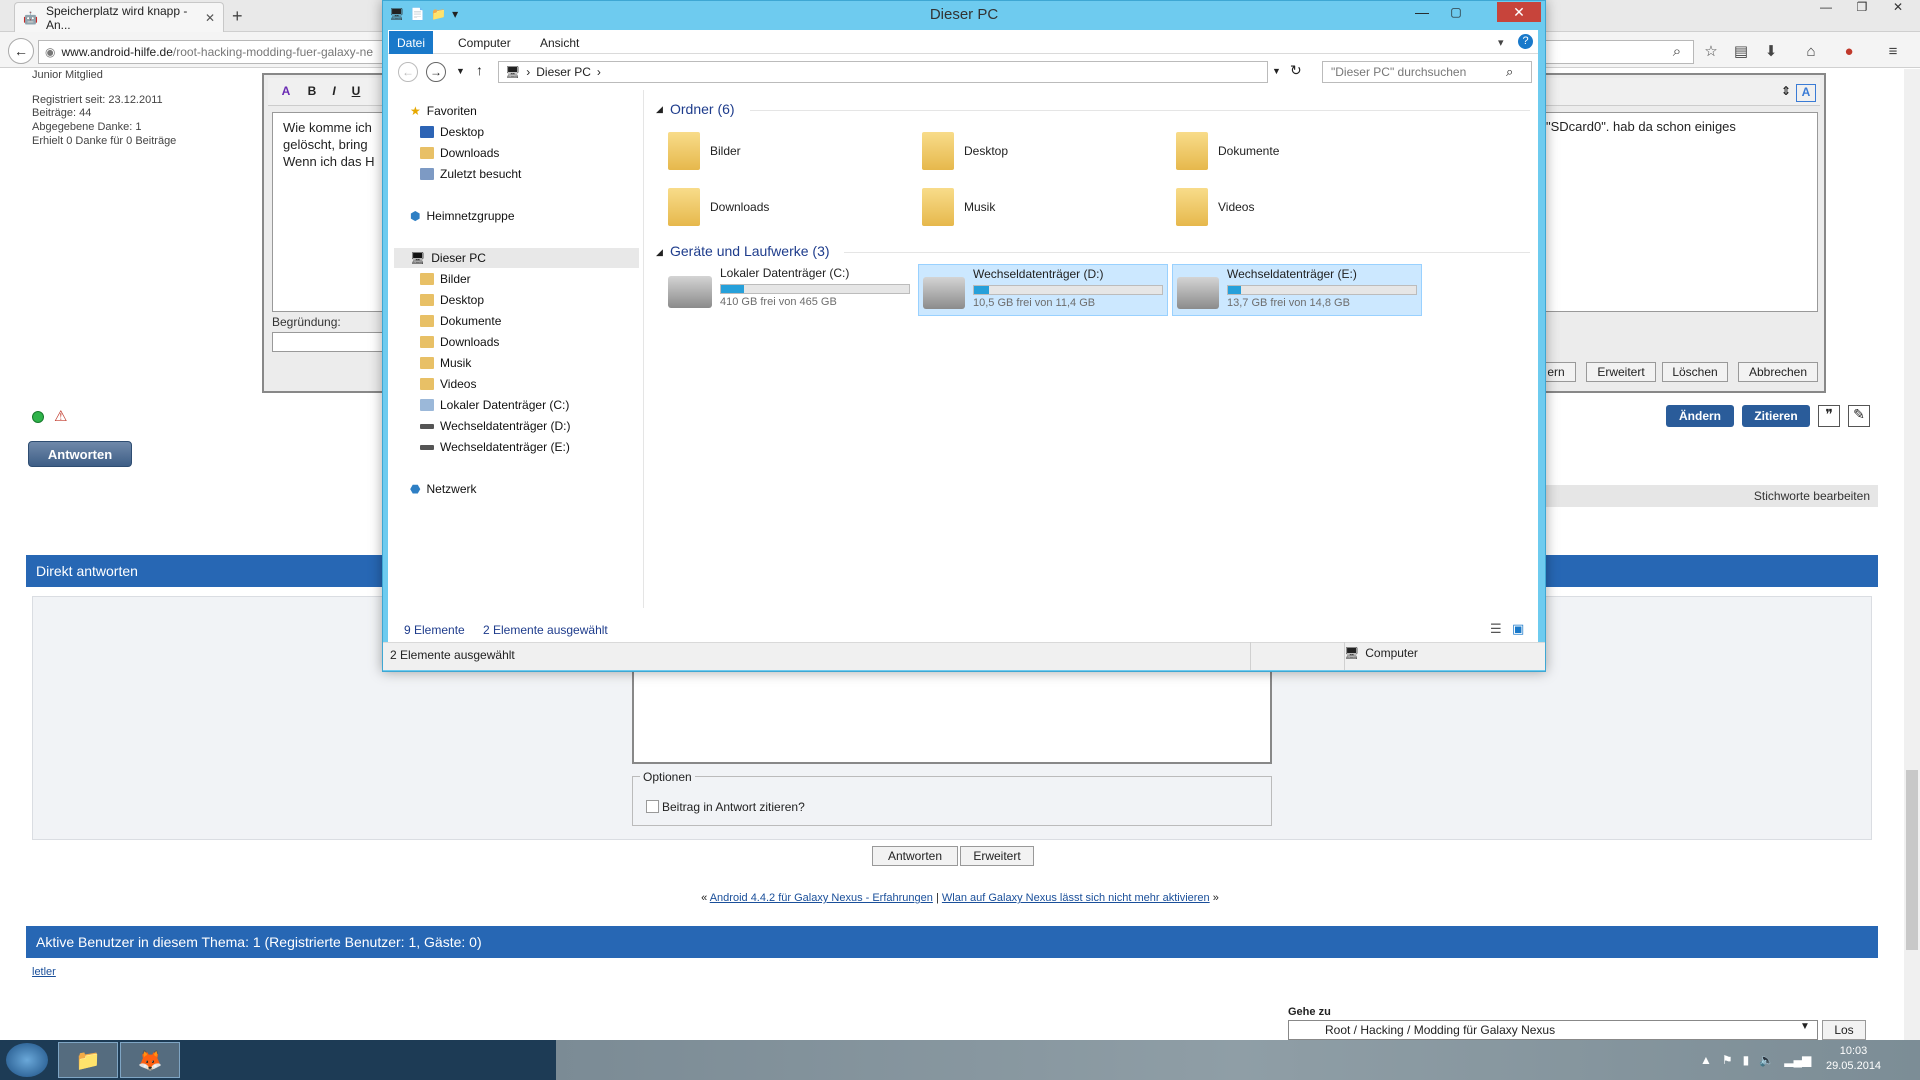 The image size is (1920, 1080). What do you see at coordinates (1727, 1060) in the screenshot?
I see `flag-icon: ⚑` at bounding box center [1727, 1060].